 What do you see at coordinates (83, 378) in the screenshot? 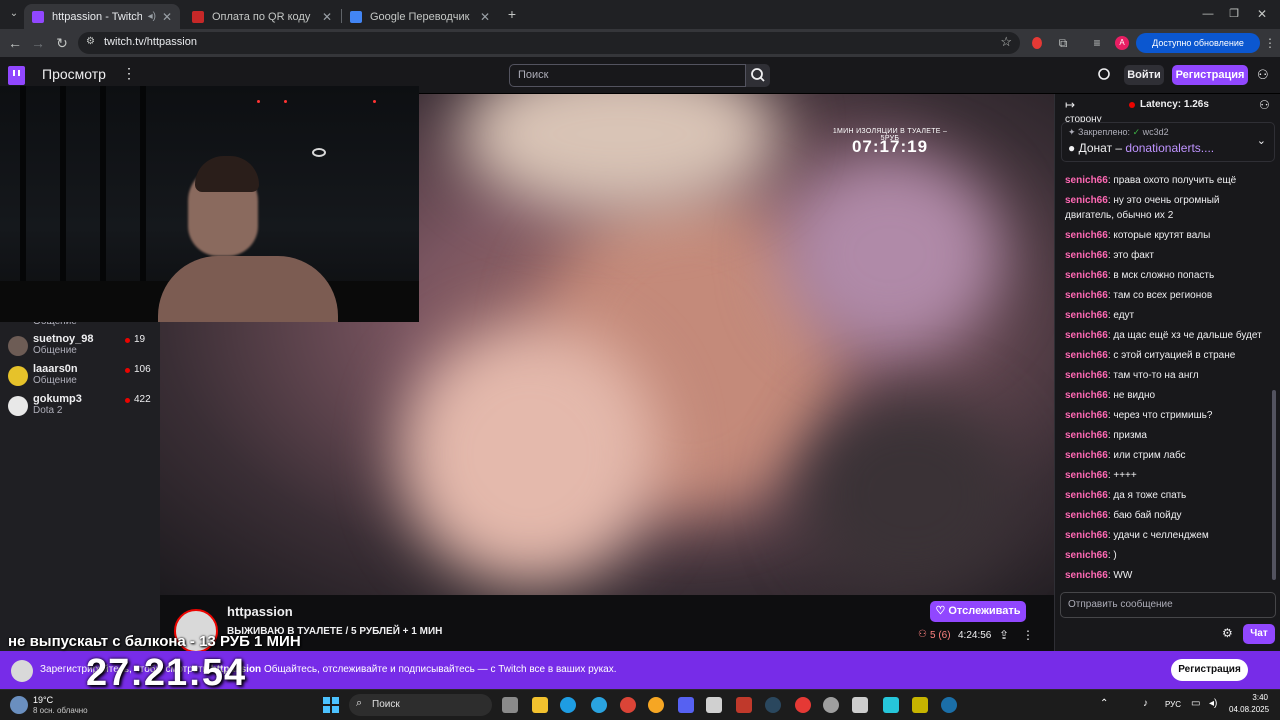
I see `sidebar-channel-laaarson: laaars0n Общение 106` at bounding box center [83, 378].